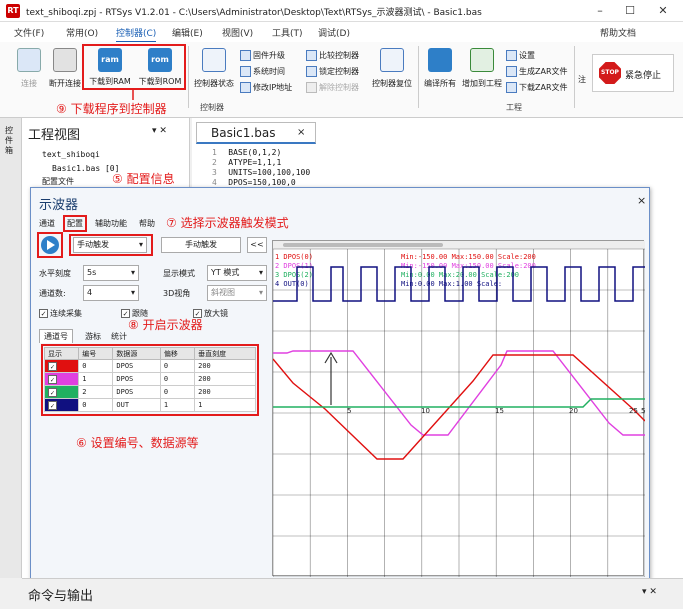  I want to click on oscilloscope-title: 示波器, so click(59, 205).